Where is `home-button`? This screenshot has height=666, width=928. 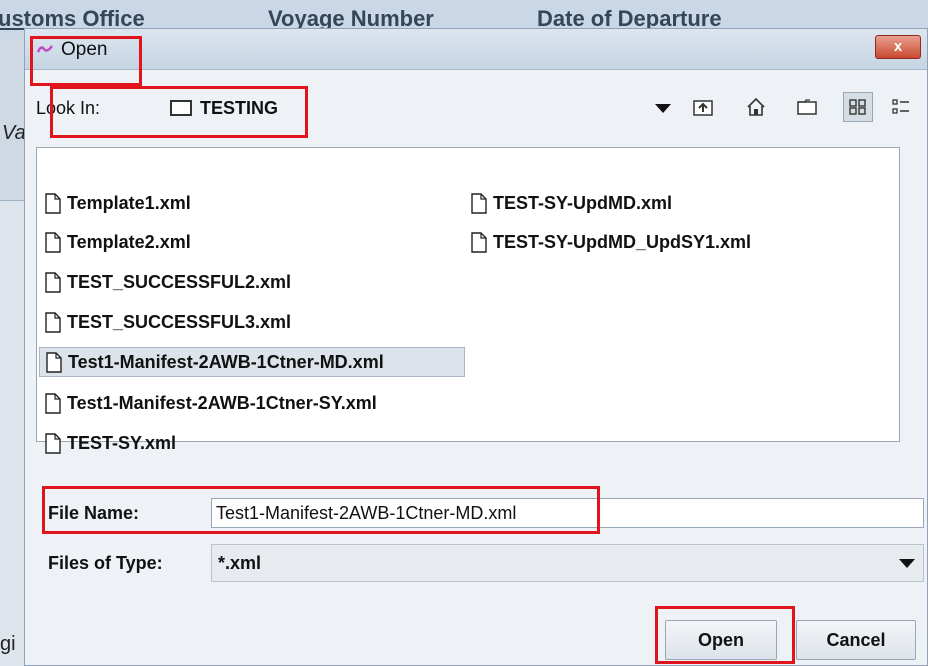
home-button is located at coordinates (756, 107).